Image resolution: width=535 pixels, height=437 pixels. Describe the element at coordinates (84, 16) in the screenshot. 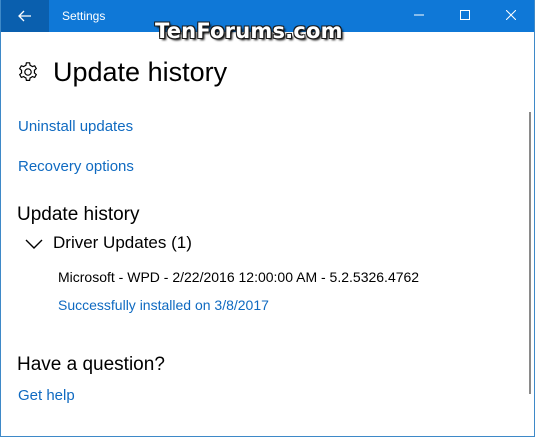

I see `app-title: Settings` at that location.